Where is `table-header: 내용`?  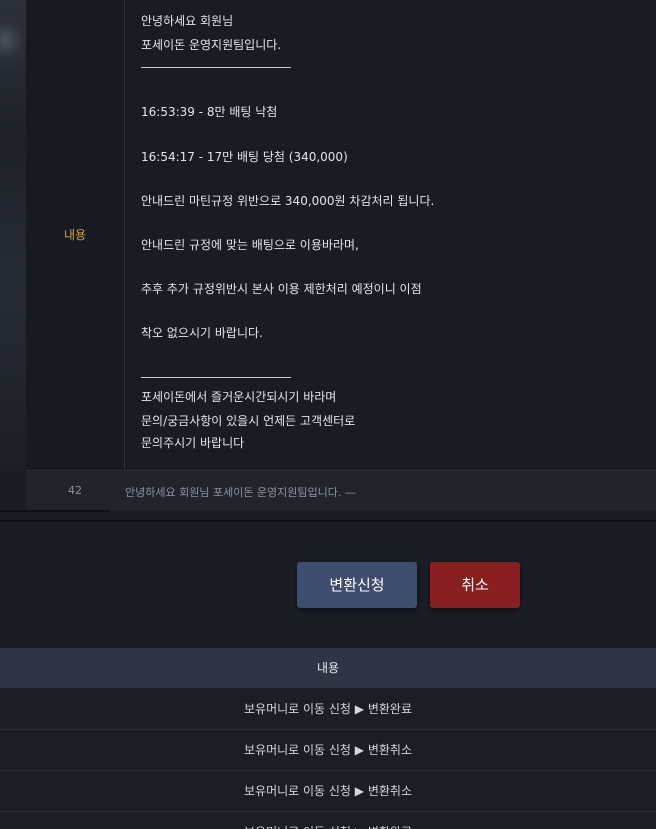
table-header: 내용 is located at coordinates (328, 668).